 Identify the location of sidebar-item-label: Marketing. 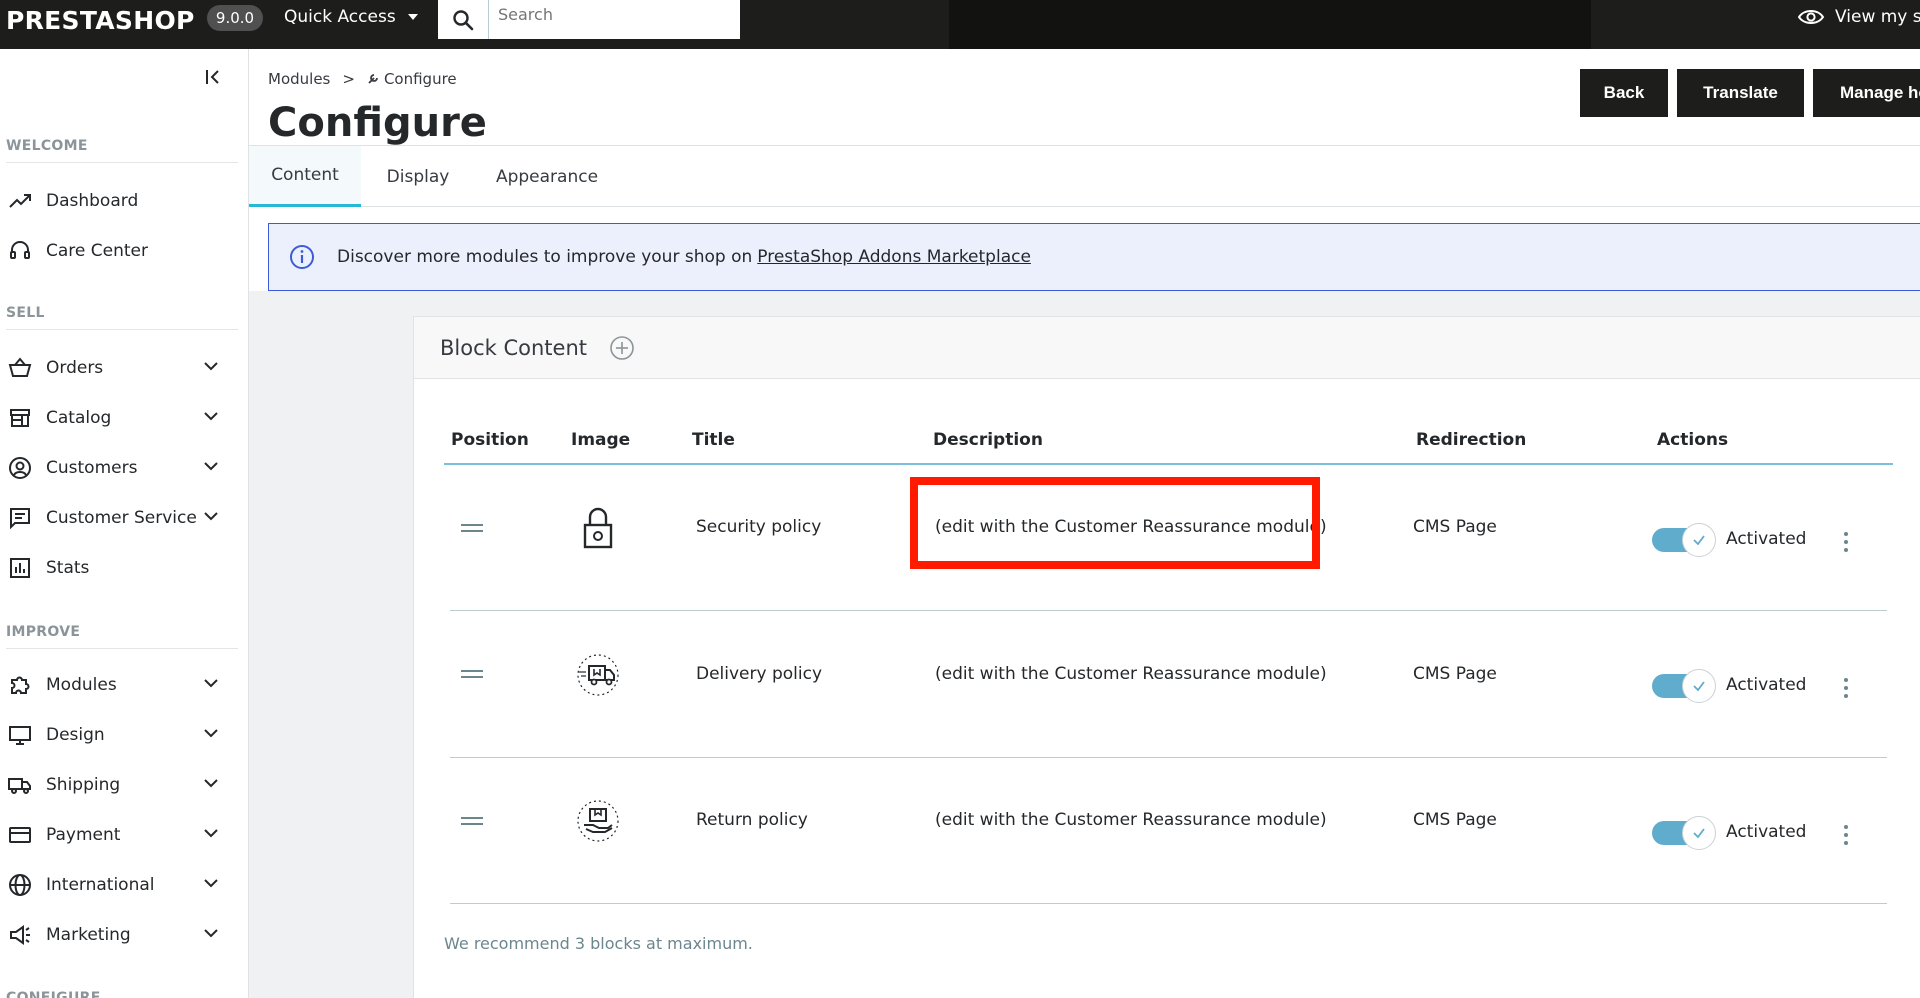
(88, 935).